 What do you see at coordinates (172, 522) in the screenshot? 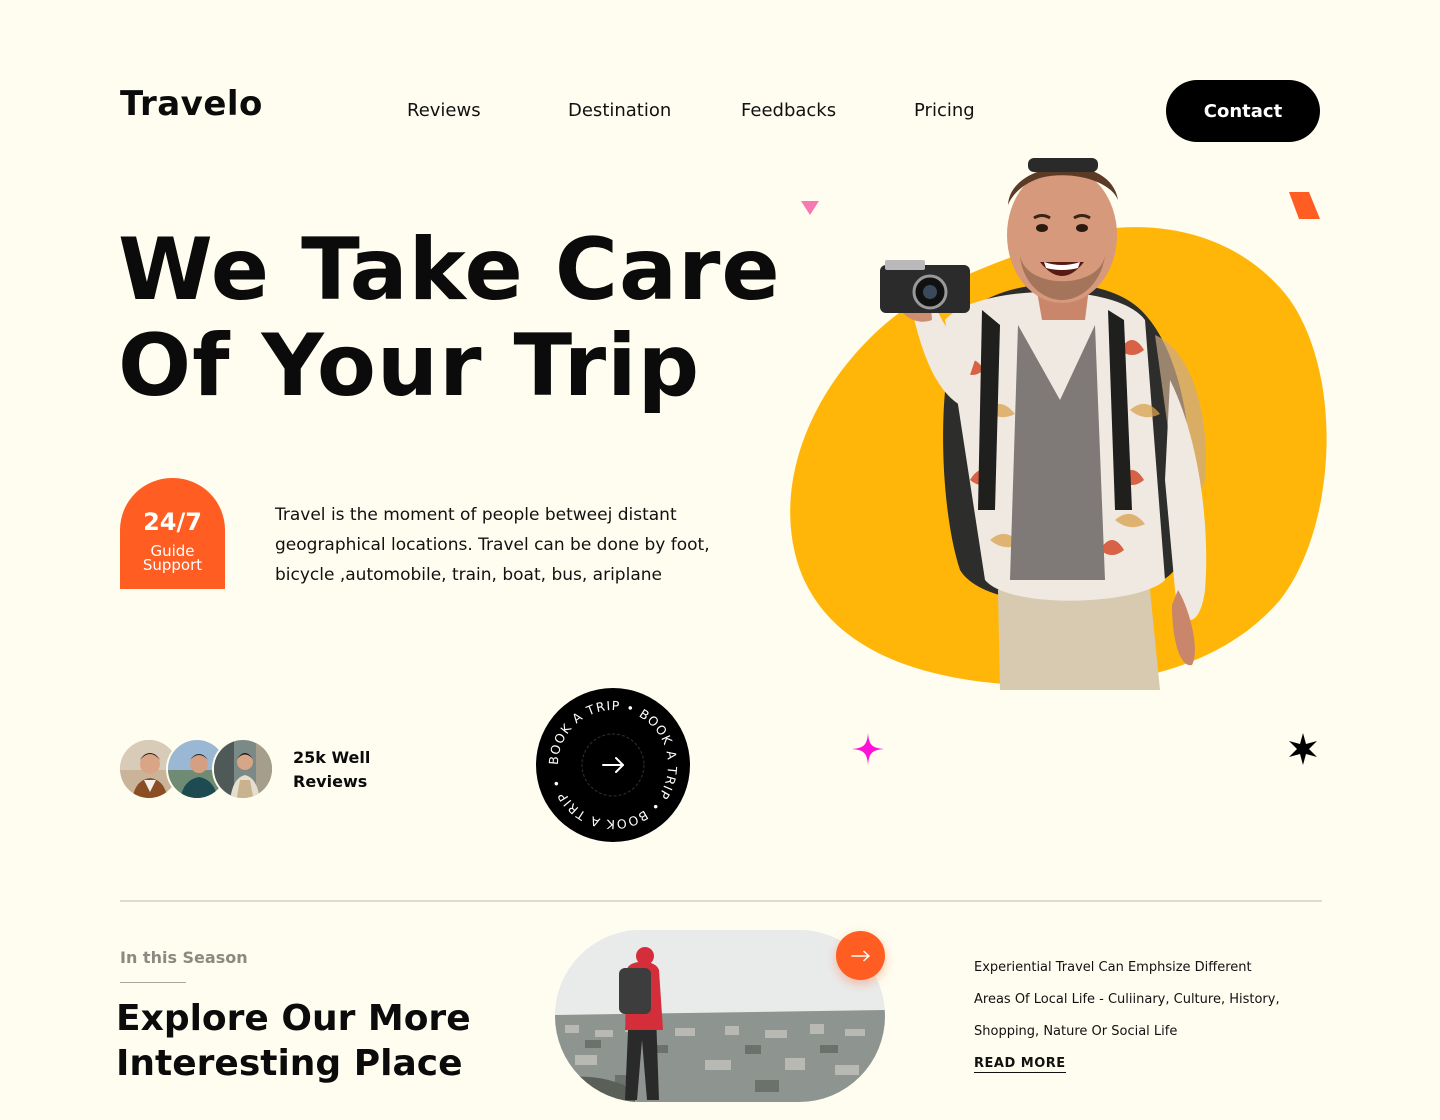
I see `badge-main-text: 24/7` at bounding box center [172, 522].